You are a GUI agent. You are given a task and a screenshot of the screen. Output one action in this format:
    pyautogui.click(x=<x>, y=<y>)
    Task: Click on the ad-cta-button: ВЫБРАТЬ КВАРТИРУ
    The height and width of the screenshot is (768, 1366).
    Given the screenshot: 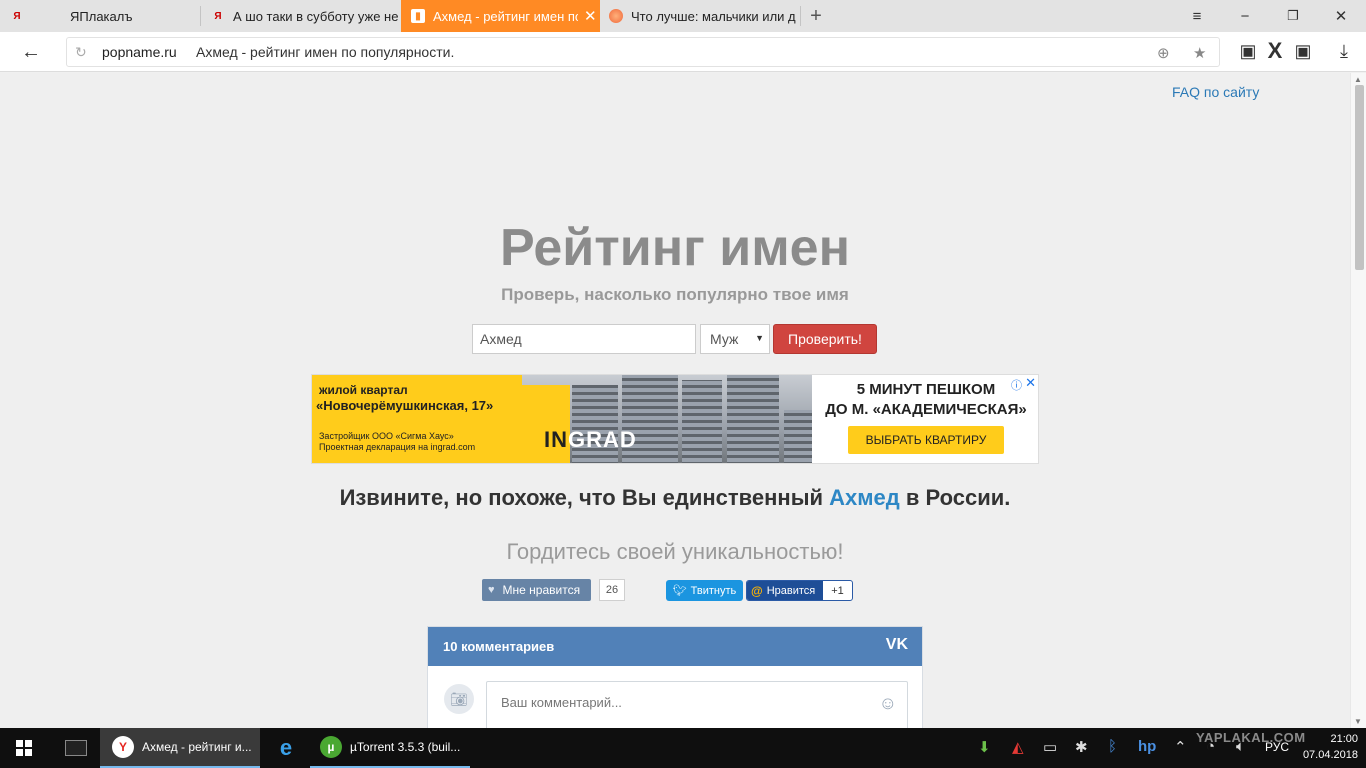 What is the action you would take?
    pyautogui.click(x=926, y=440)
    